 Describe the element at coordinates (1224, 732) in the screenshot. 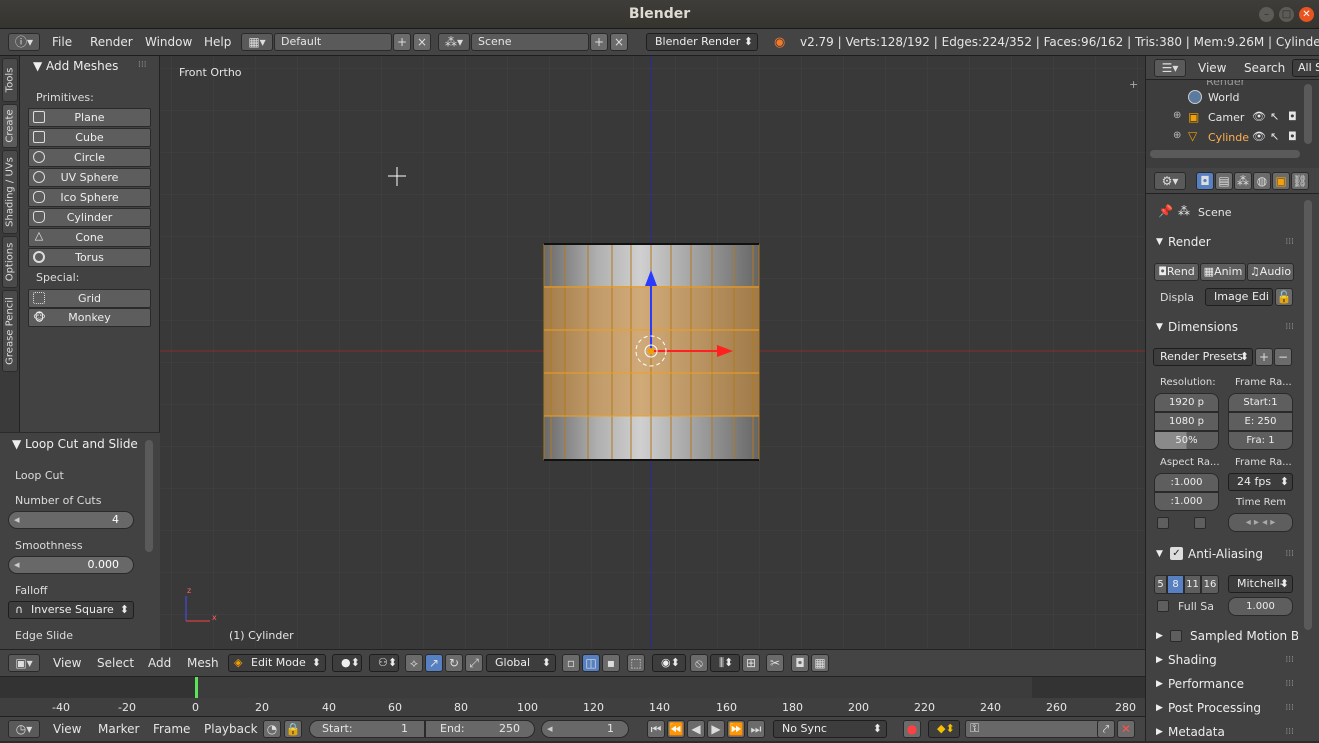

I see `metadata-section-header: ▶ Metadata ⁞⁞⁞` at that location.